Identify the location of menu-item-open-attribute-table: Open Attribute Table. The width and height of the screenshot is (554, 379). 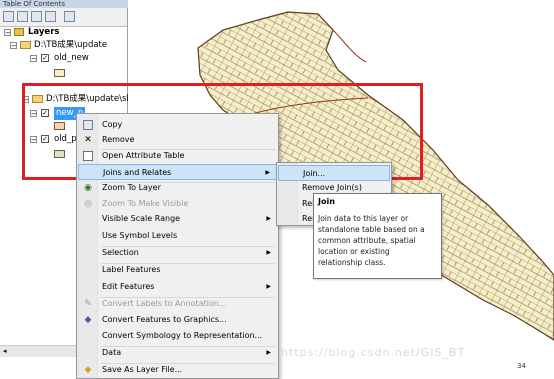
(177, 156).